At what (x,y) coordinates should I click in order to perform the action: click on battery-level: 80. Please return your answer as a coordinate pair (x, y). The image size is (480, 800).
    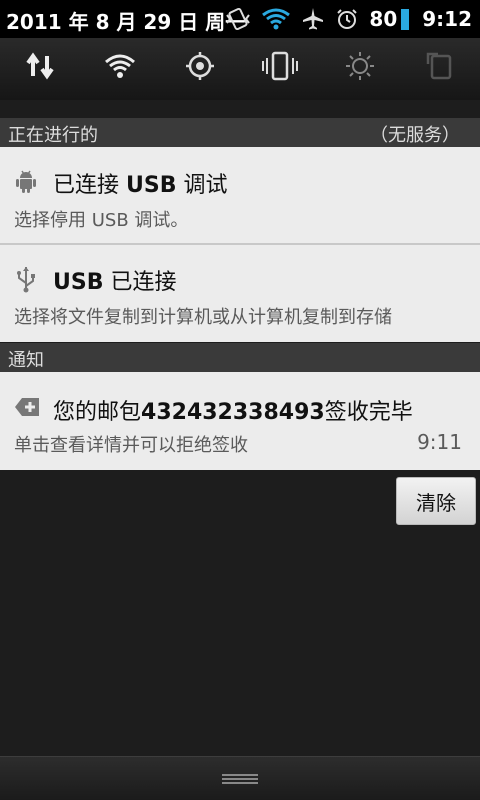
    Looking at the image, I should click on (383, 19).